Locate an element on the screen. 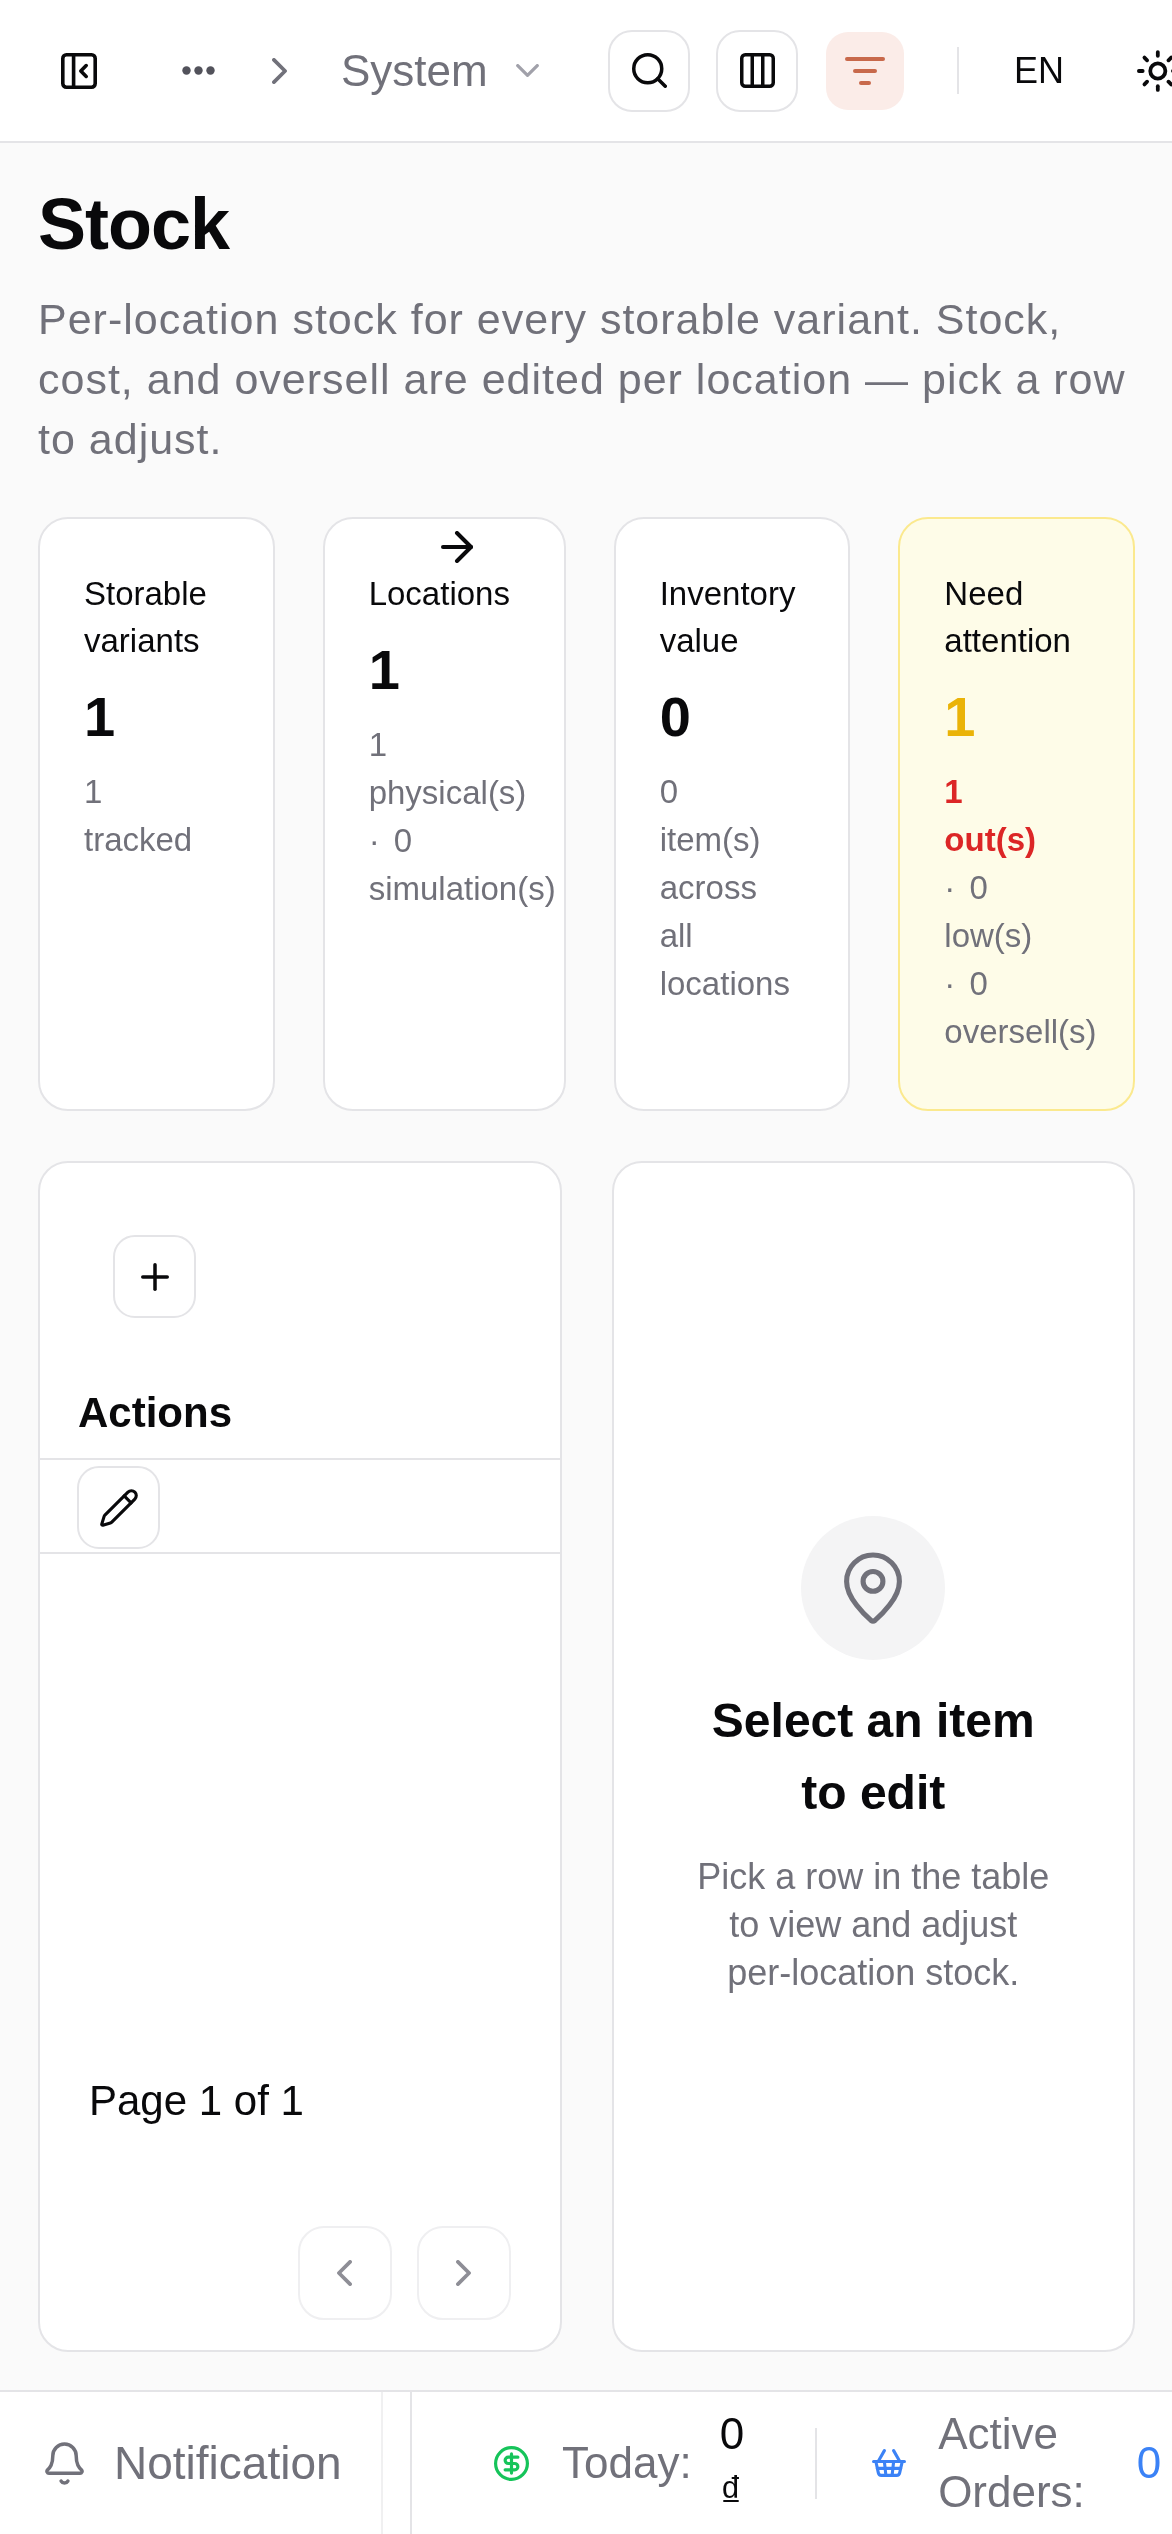 The image size is (1172, 2534). breadcrumb-dropdown: System is located at coordinates (440, 70).